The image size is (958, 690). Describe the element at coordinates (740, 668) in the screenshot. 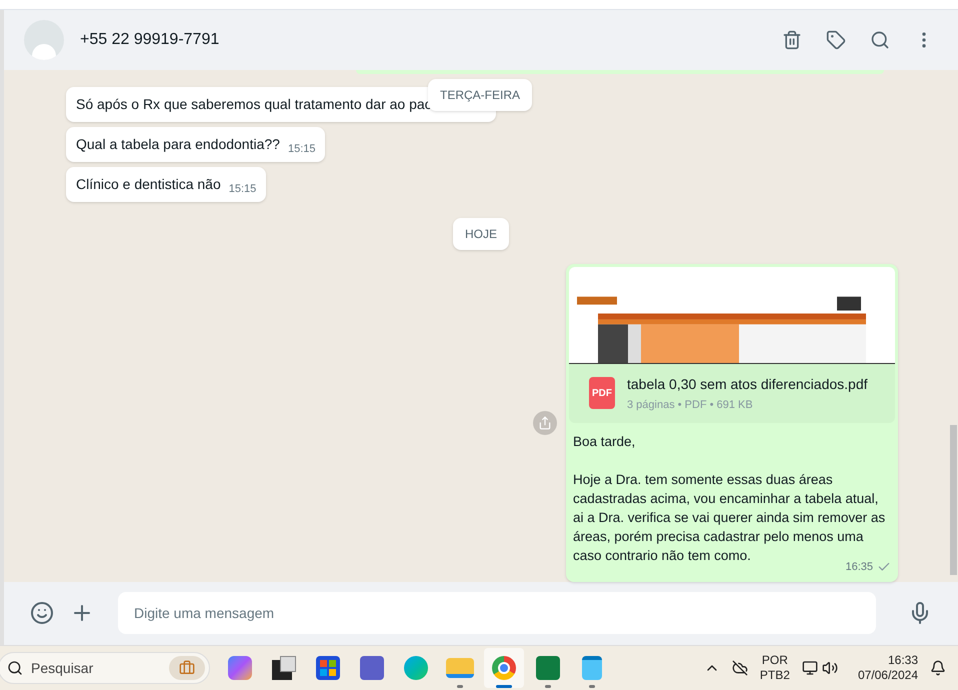

I see `cloud-off-icon` at that location.